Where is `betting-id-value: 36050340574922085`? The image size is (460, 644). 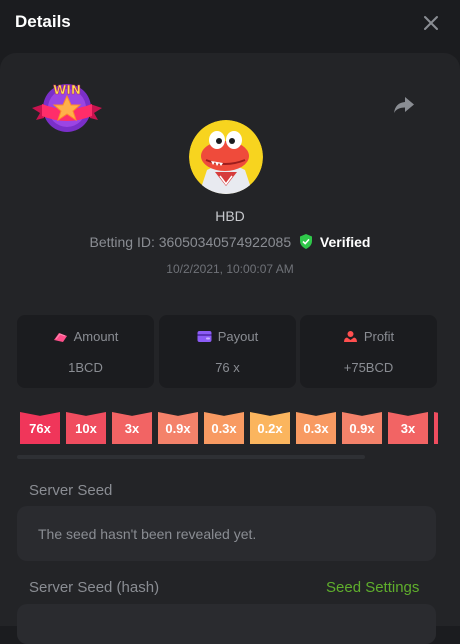 betting-id-value: 36050340574922085 is located at coordinates (225, 242).